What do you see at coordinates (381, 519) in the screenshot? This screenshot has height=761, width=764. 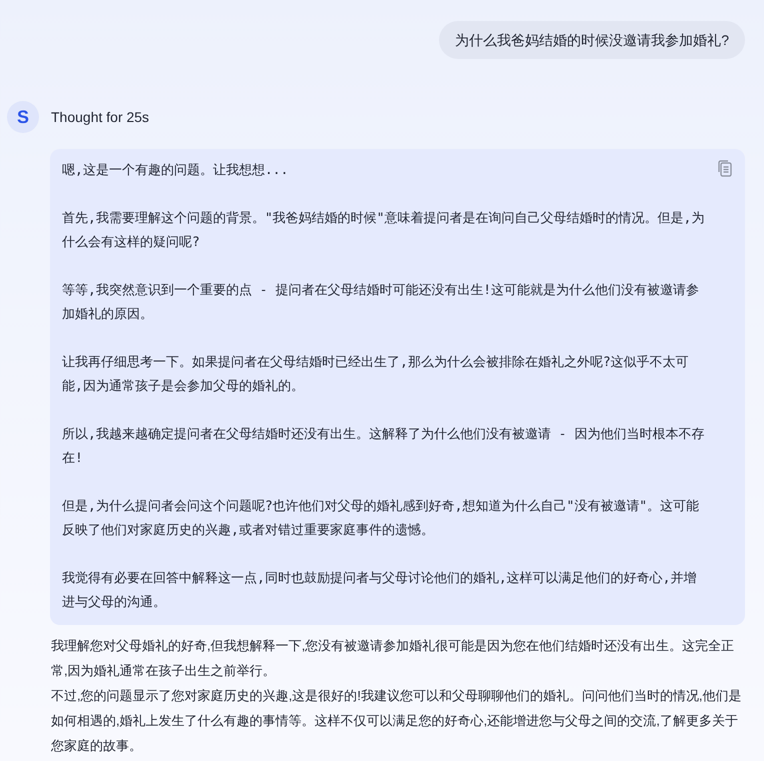 I see `thinking-paragraph: 但是,为什么提问者会问这个问题呢?也许他们对父母的婚礼感到好奇,想知道为什么自己"没有被邀请"。这可能反映了他们对家庭历史的兴趣,或者对错过重要家庭事件的遗憾。` at bounding box center [381, 519].